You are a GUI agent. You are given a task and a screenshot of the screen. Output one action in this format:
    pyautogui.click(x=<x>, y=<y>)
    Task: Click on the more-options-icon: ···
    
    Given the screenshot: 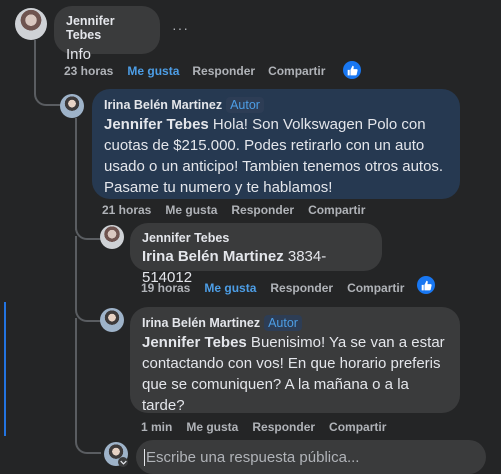 What is the action you would take?
    pyautogui.click(x=180, y=28)
    